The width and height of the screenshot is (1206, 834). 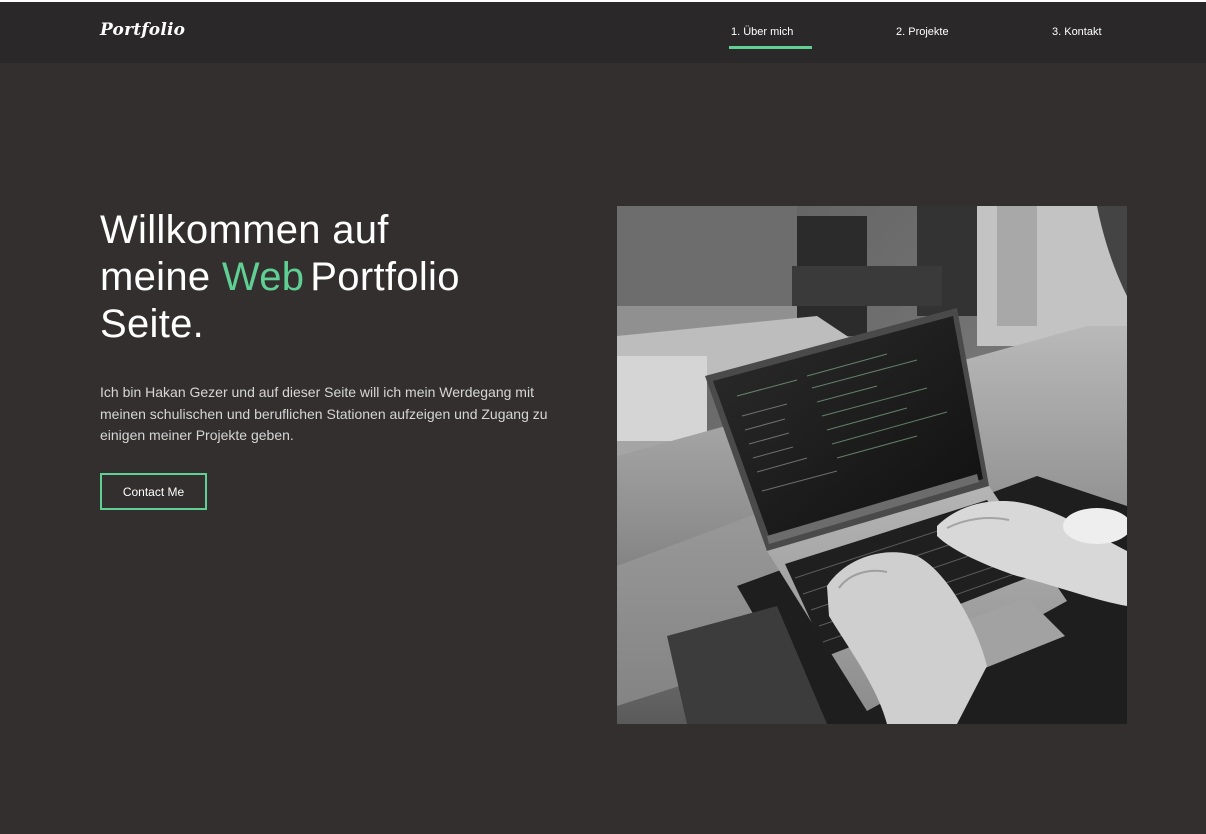 What do you see at coordinates (1077, 32) in the screenshot?
I see `nav-item-kontakt: 3. Kontakt` at bounding box center [1077, 32].